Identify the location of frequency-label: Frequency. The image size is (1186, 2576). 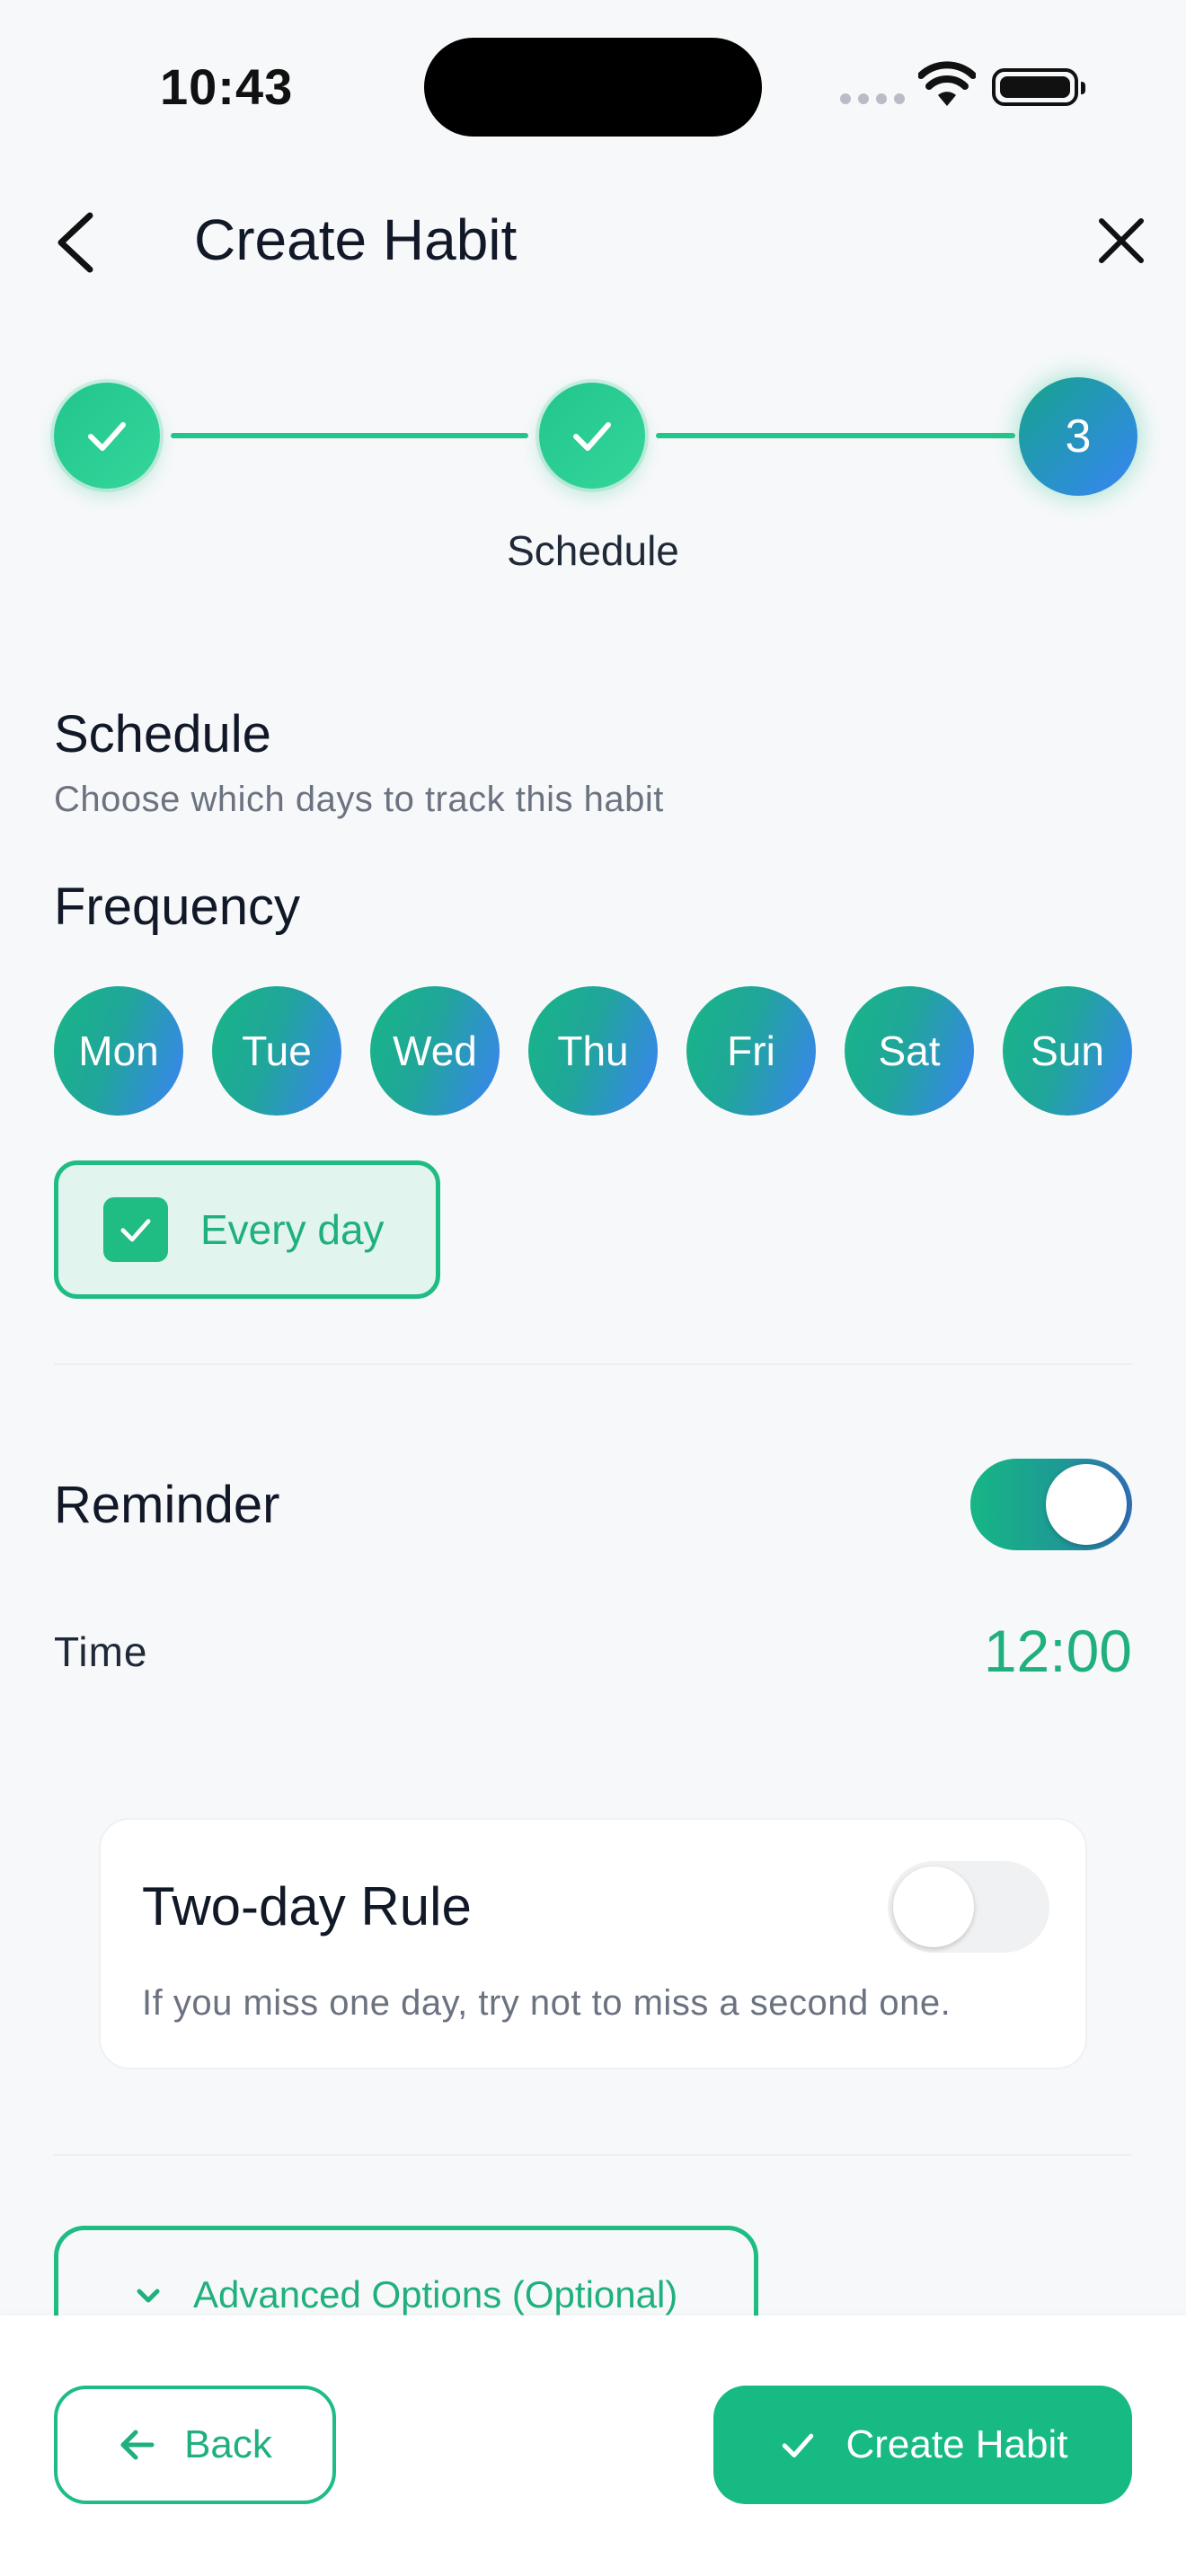
(177, 907).